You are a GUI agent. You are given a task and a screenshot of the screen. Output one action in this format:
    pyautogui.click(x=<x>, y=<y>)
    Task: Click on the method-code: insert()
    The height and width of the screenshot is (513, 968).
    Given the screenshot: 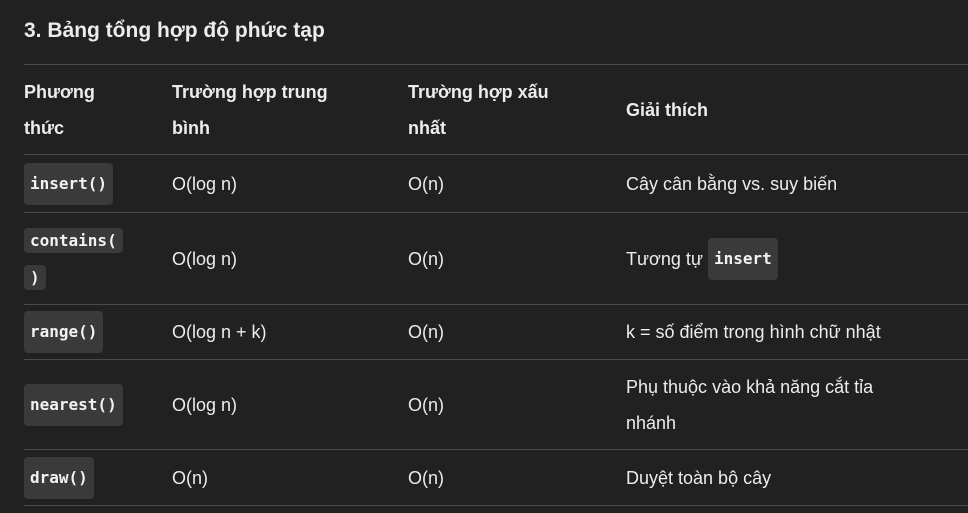 What is the action you would take?
    pyautogui.click(x=69, y=183)
    